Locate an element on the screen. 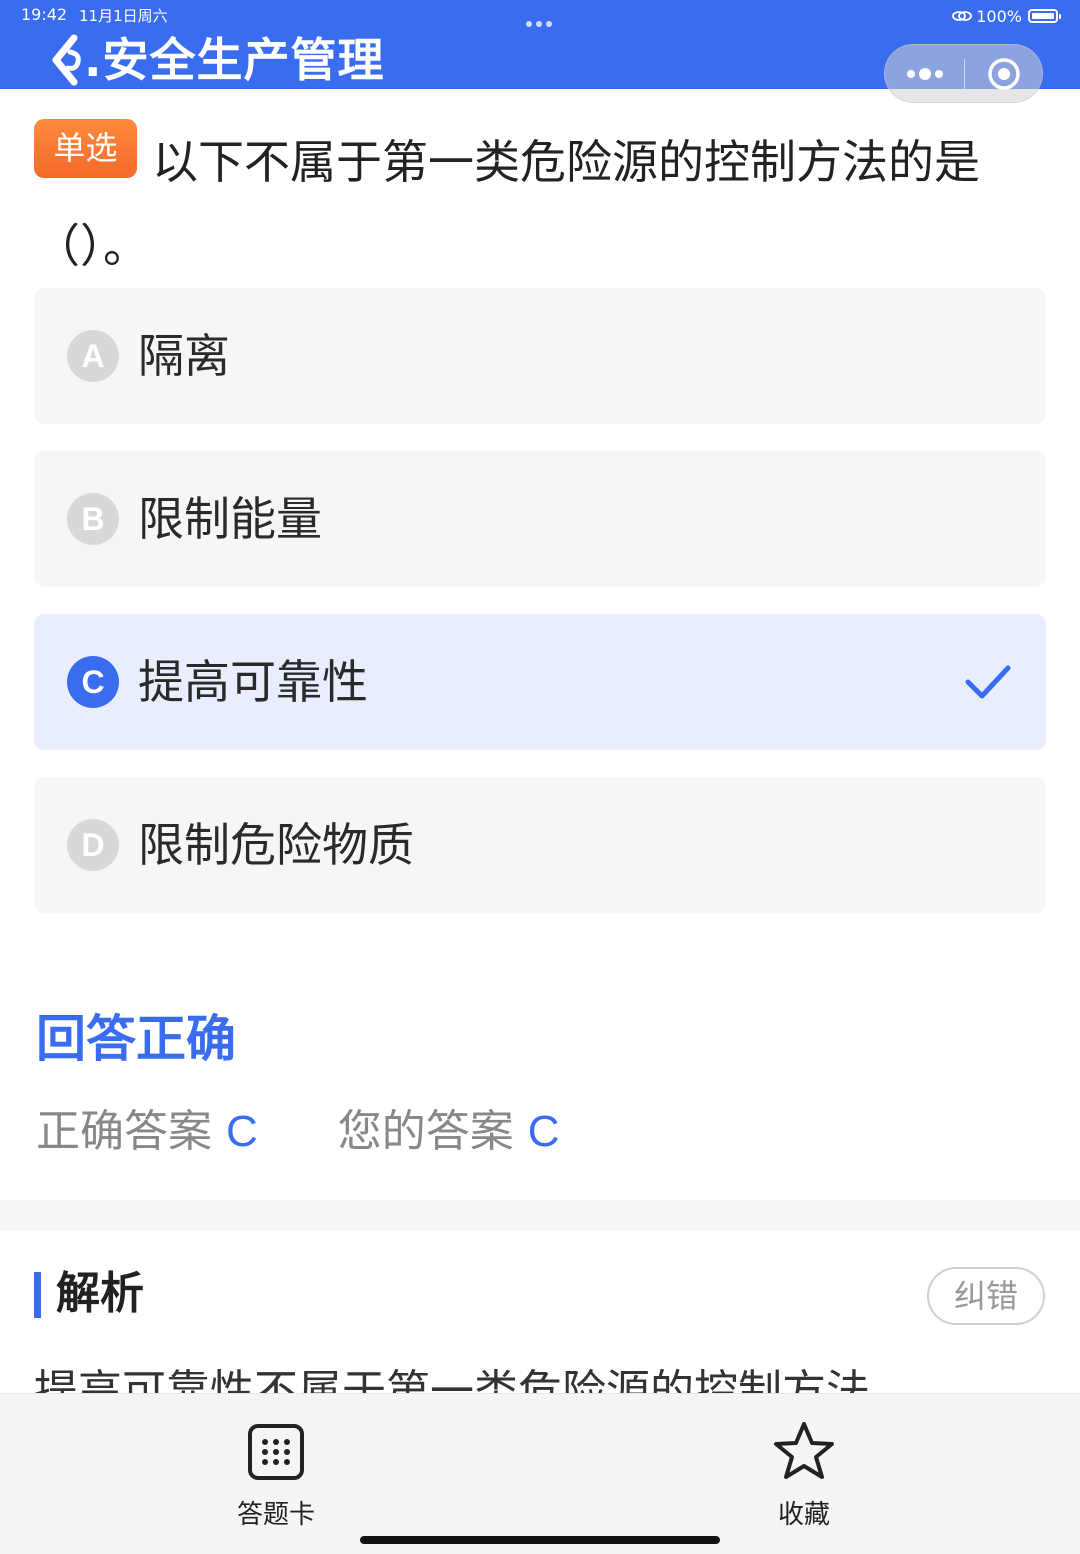 This screenshot has height=1554, width=1080. grid-icon is located at coordinates (276, 1452).